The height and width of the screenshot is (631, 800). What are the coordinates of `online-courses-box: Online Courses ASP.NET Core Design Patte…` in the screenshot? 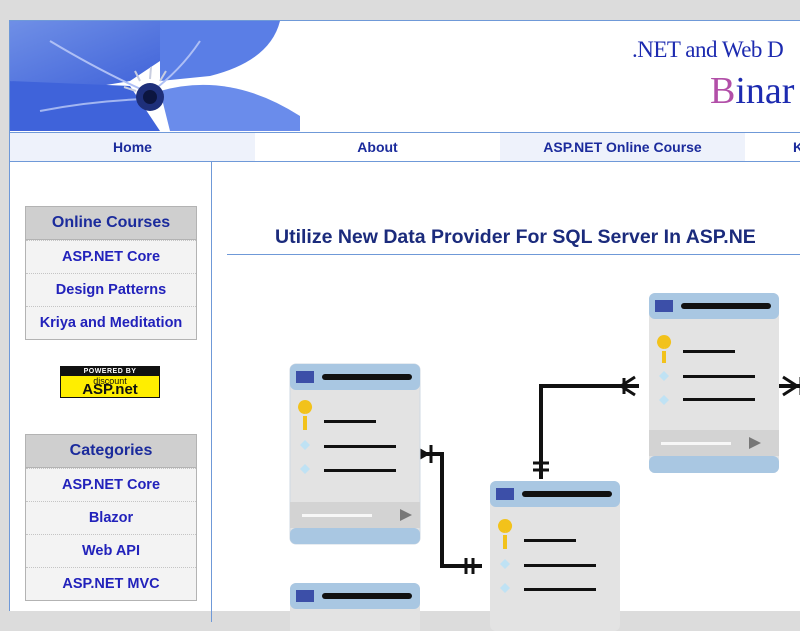 It's located at (111, 273).